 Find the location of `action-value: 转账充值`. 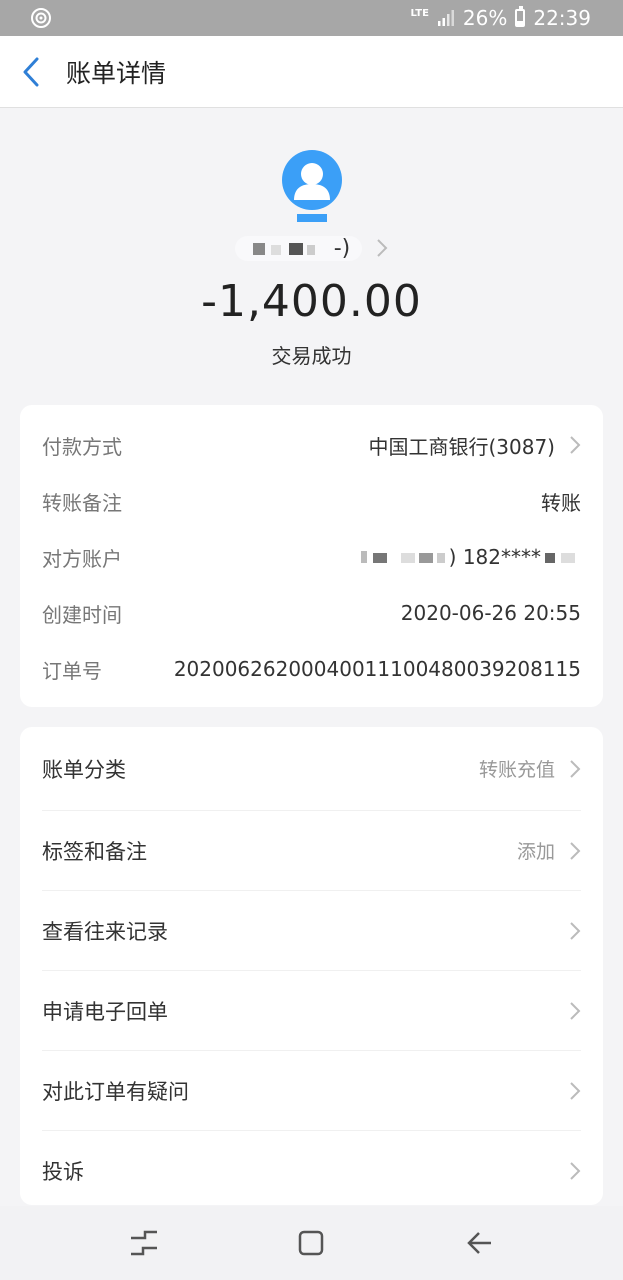

action-value: 转账充值 is located at coordinates (516, 770).